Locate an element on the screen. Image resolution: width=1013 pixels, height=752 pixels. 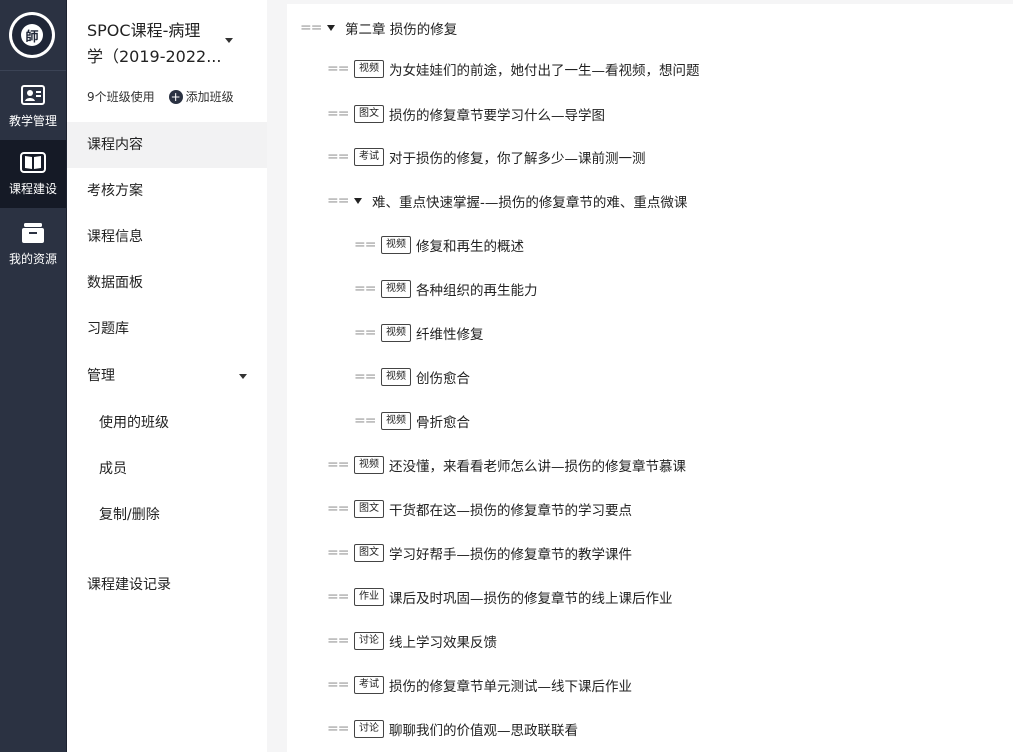
outline-item: == 讨论 线上学习效果反馈 is located at coordinates (412, 641).